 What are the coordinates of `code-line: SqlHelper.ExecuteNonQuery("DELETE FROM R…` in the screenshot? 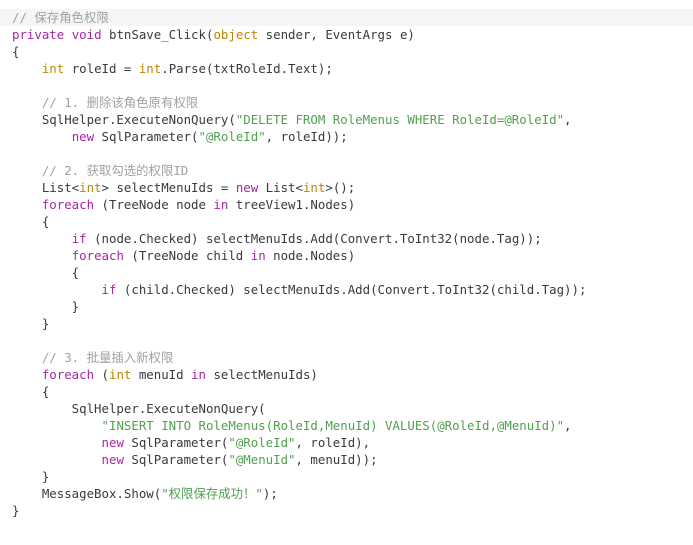 It's located at (346, 119).